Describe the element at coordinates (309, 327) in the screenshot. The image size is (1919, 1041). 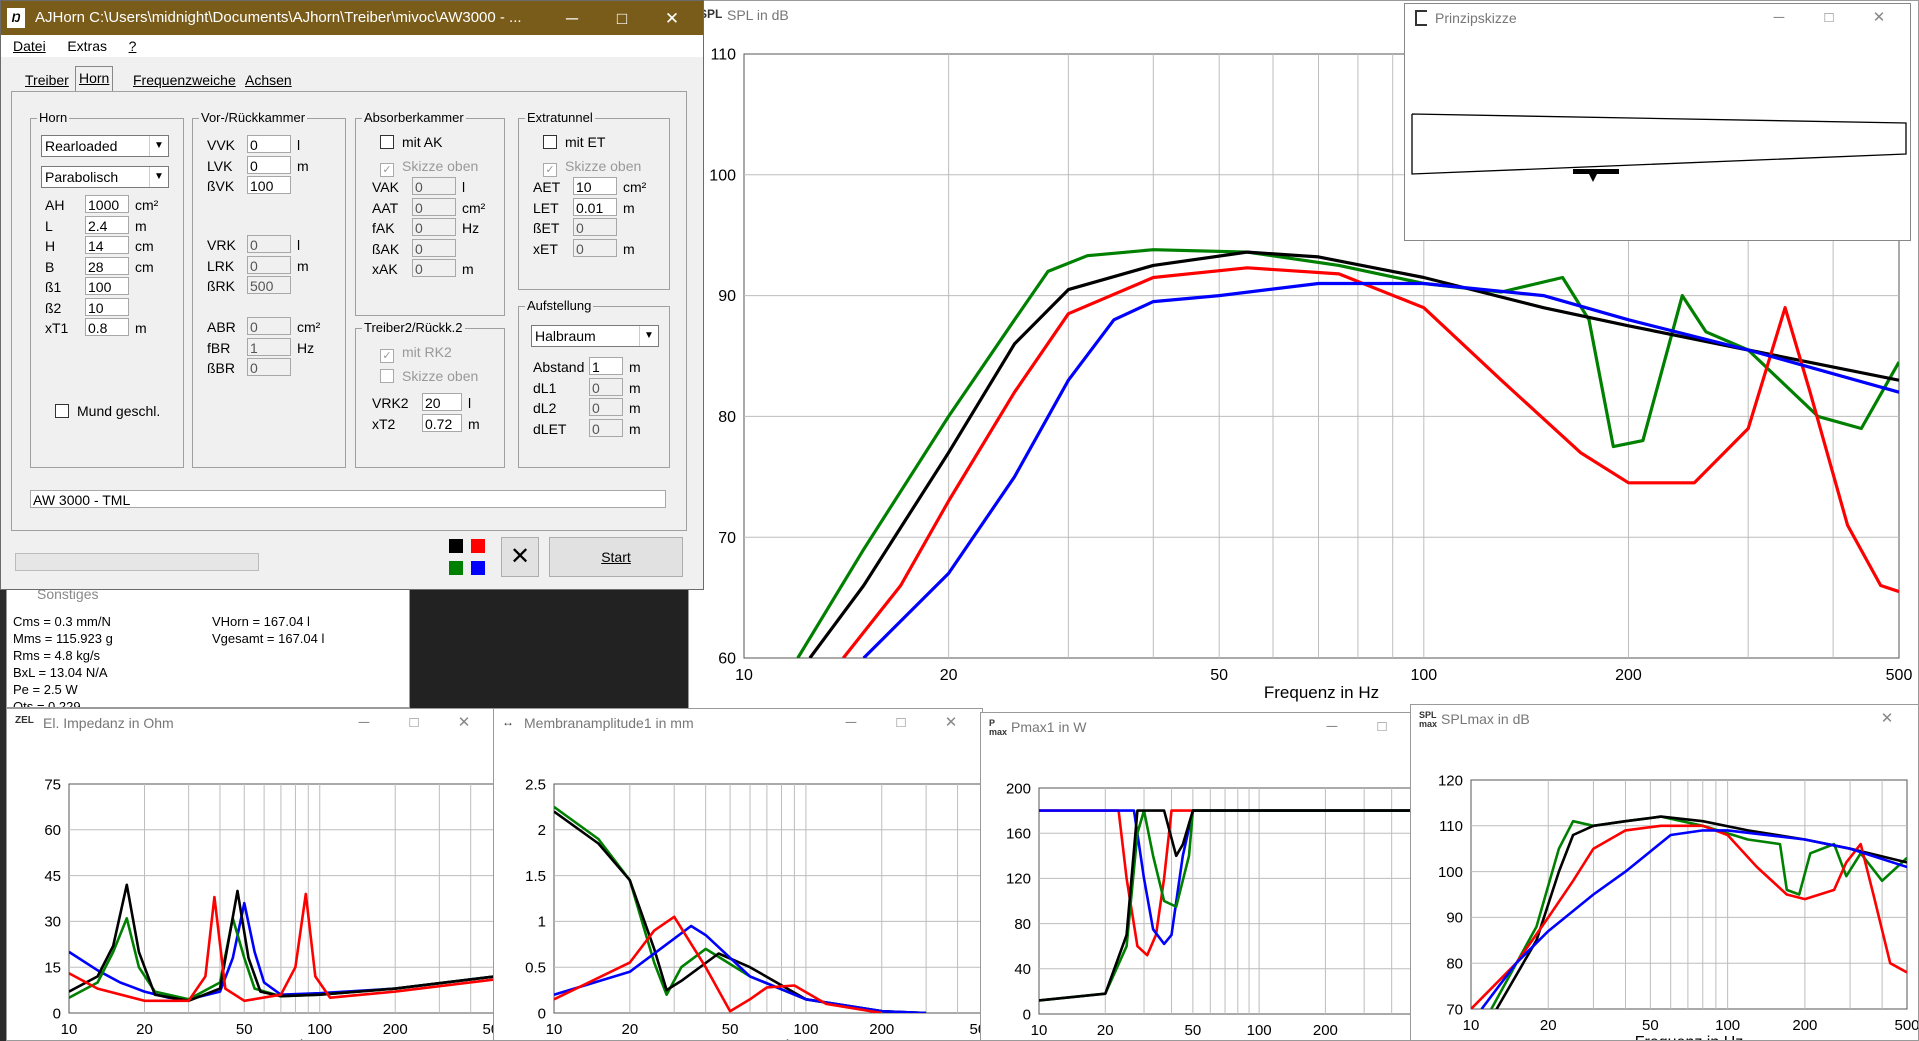
I see `field-unit: cm²` at that location.